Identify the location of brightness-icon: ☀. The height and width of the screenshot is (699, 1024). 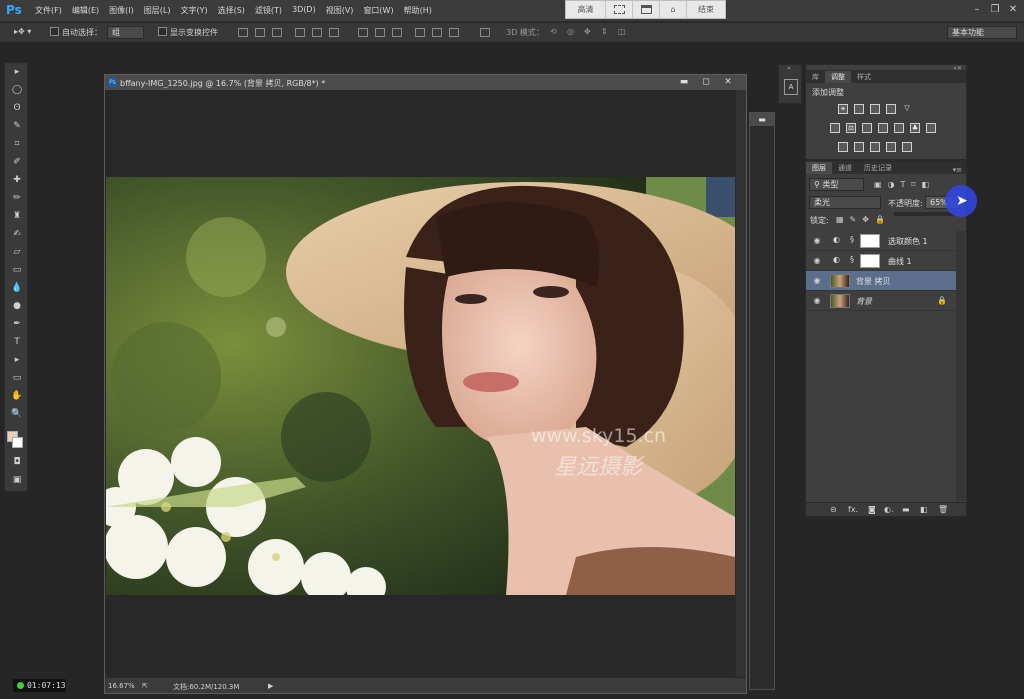
(843, 109).